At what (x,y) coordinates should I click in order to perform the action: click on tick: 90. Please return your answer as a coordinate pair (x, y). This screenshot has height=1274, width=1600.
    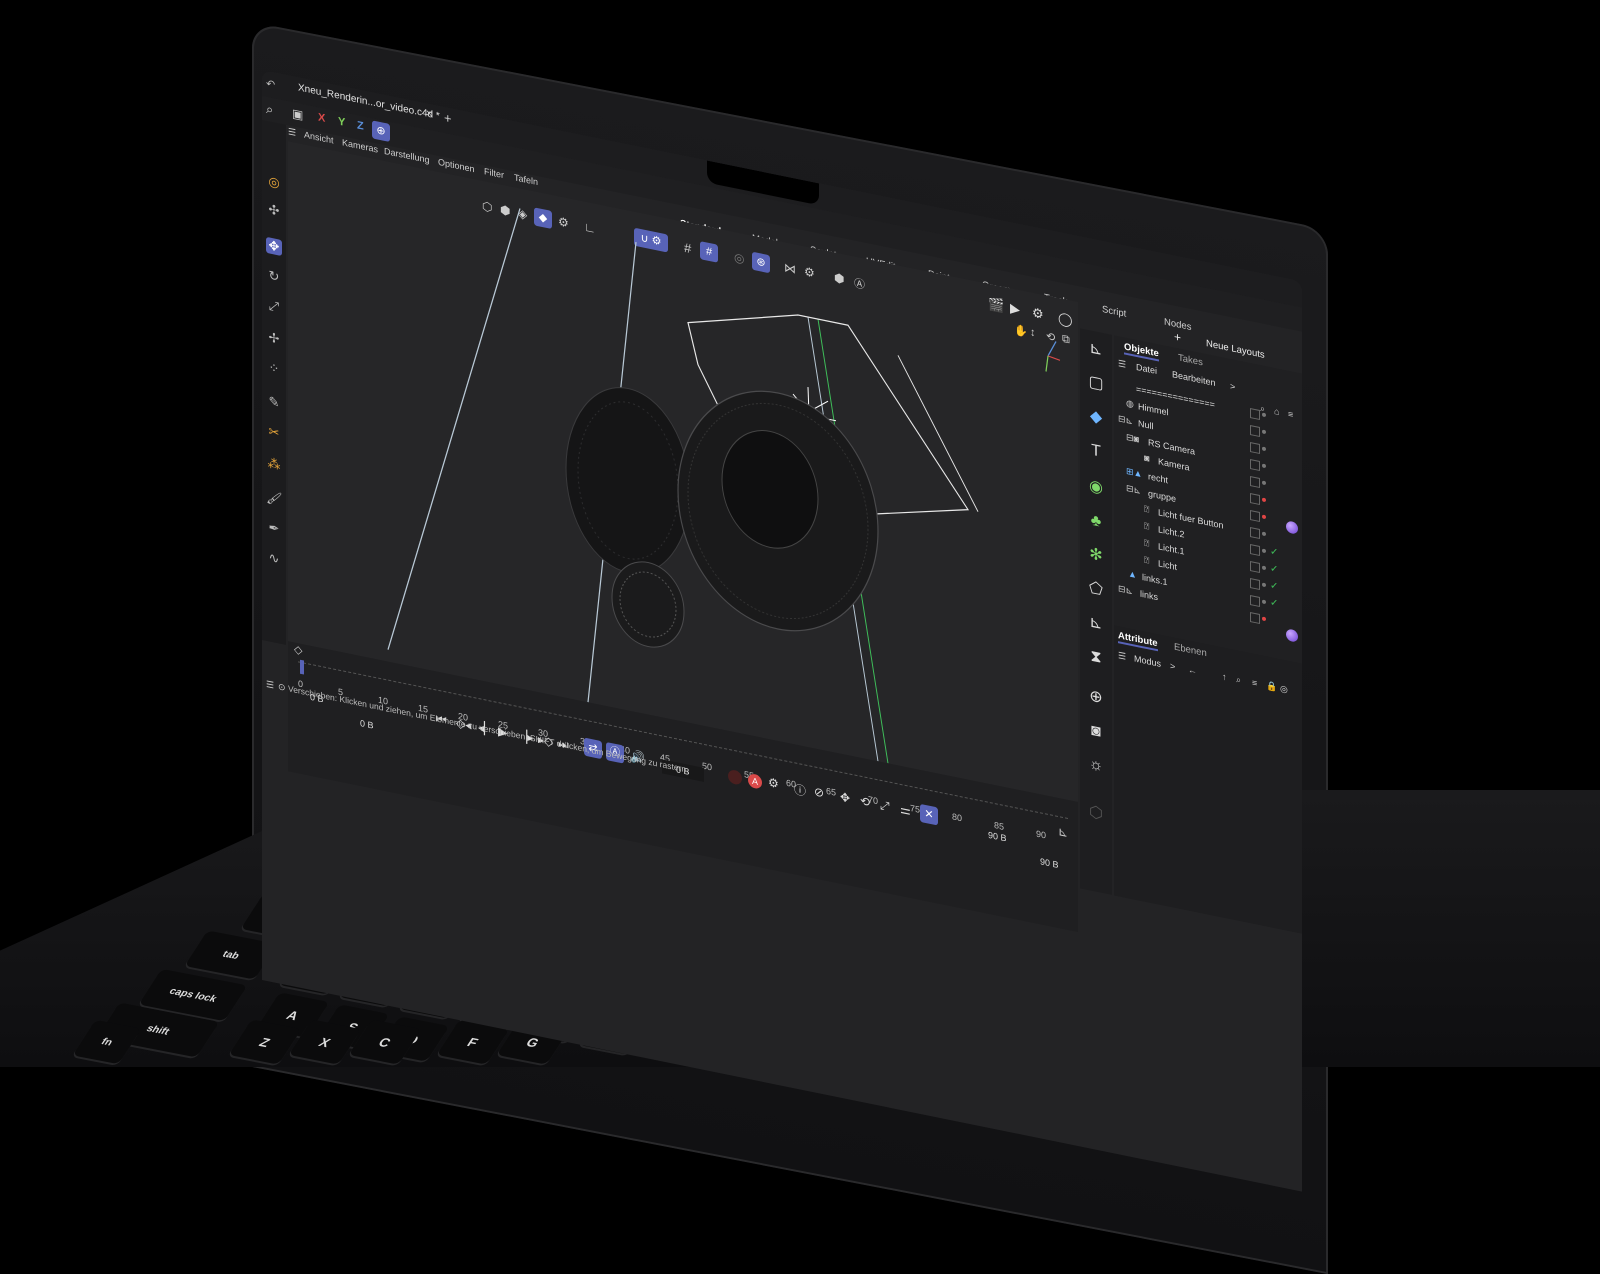
    Looking at the image, I should click on (1041, 834).